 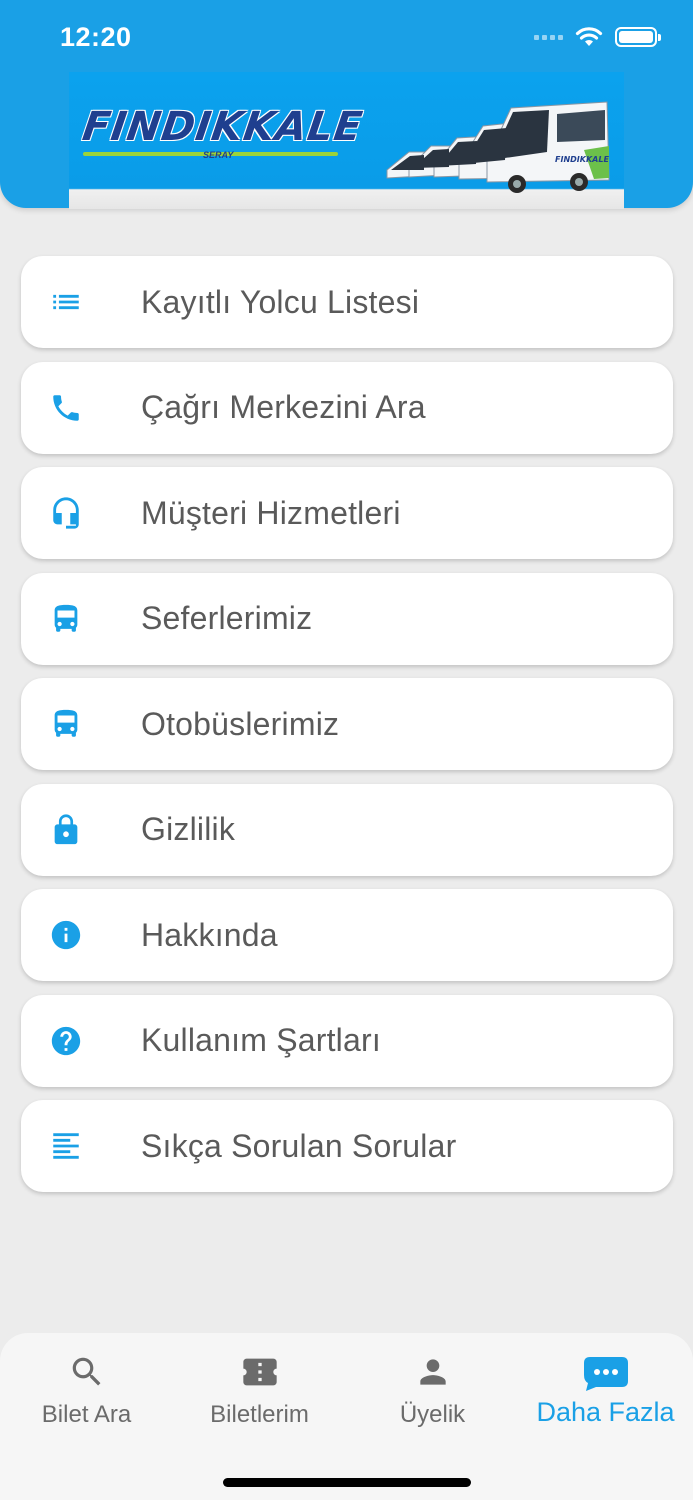 What do you see at coordinates (209, 934) in the screenshot?
I see `menu-item-label: Hakkında` at bounding box center [209, 934].